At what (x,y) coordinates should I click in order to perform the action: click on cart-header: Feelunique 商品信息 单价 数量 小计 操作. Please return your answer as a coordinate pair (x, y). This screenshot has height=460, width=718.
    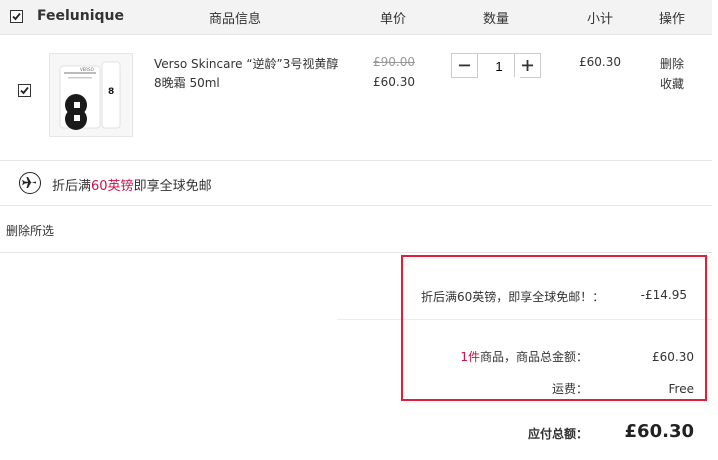
    Looking at the image, I should click on (356, 17).